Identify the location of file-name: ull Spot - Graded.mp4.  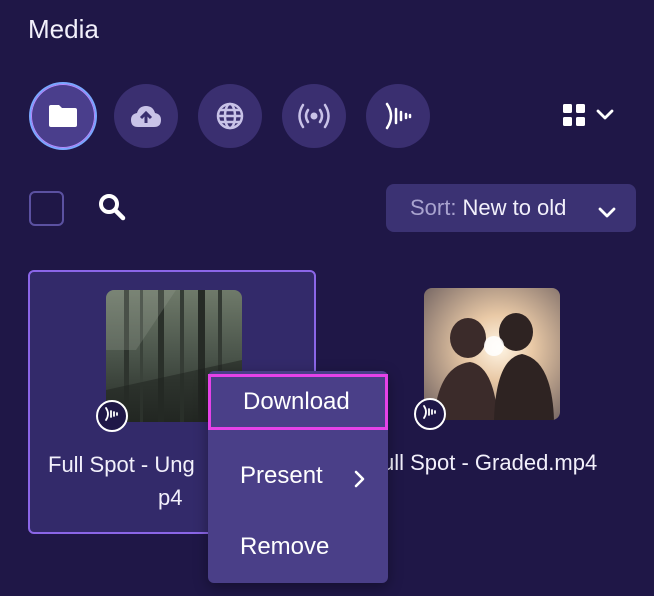
(507, 462).